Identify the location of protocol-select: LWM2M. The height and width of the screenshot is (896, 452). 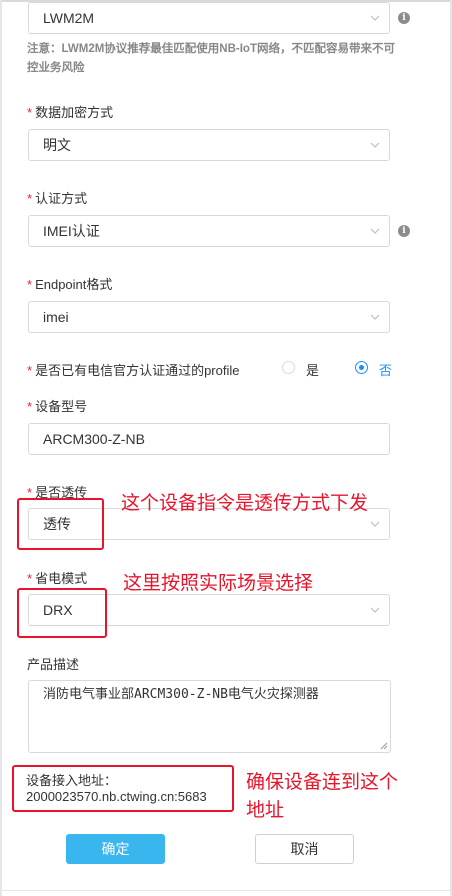
(209, 18).